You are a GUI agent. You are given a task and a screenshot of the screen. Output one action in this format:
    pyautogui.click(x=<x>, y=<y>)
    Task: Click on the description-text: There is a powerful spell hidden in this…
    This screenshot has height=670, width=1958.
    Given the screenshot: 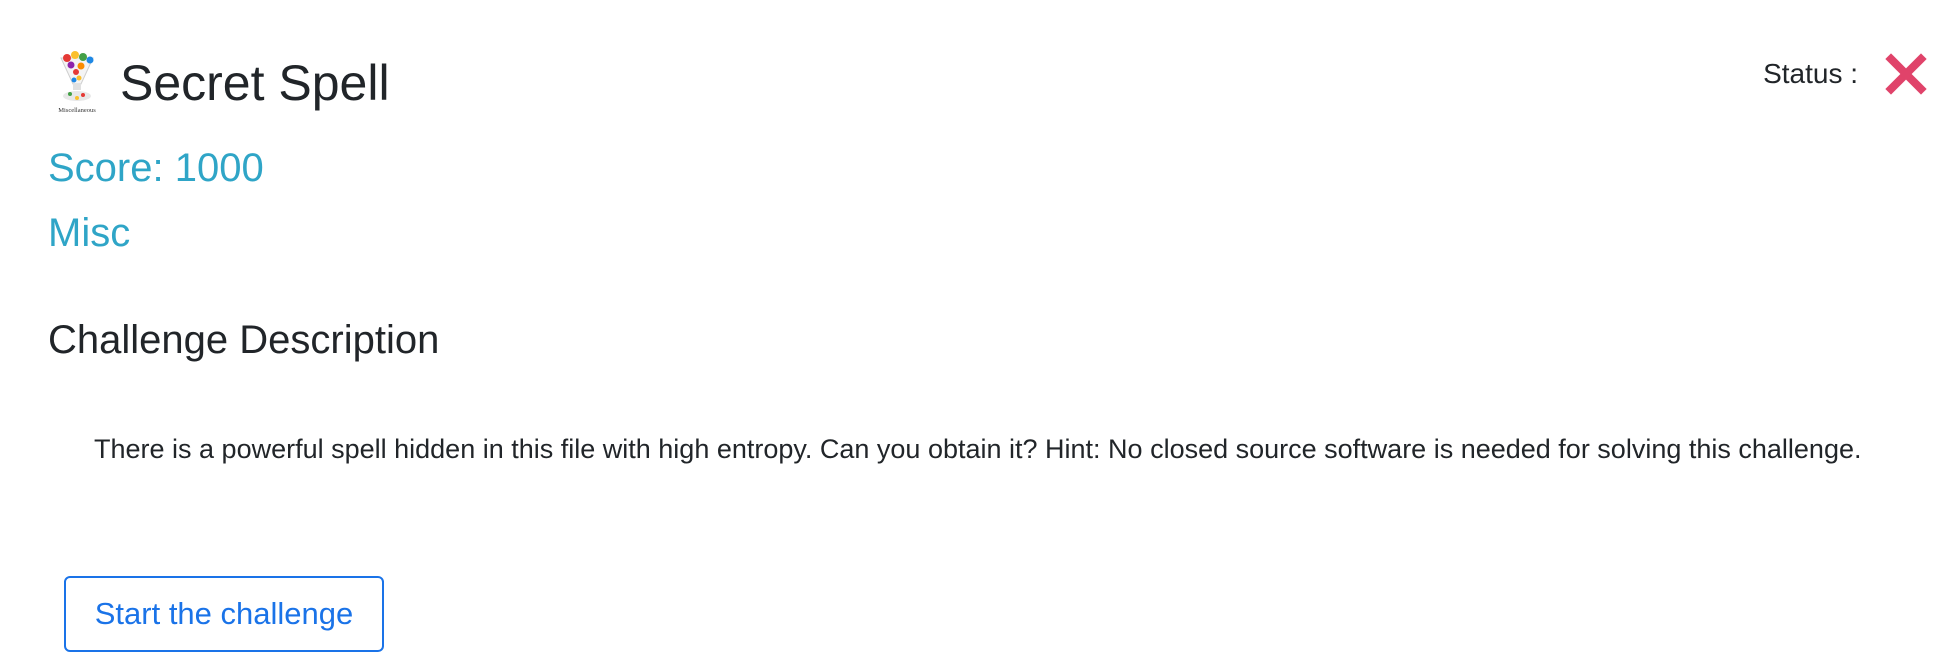 What is the action you would take?
    pyautogui.click(x=978, y=449)
    